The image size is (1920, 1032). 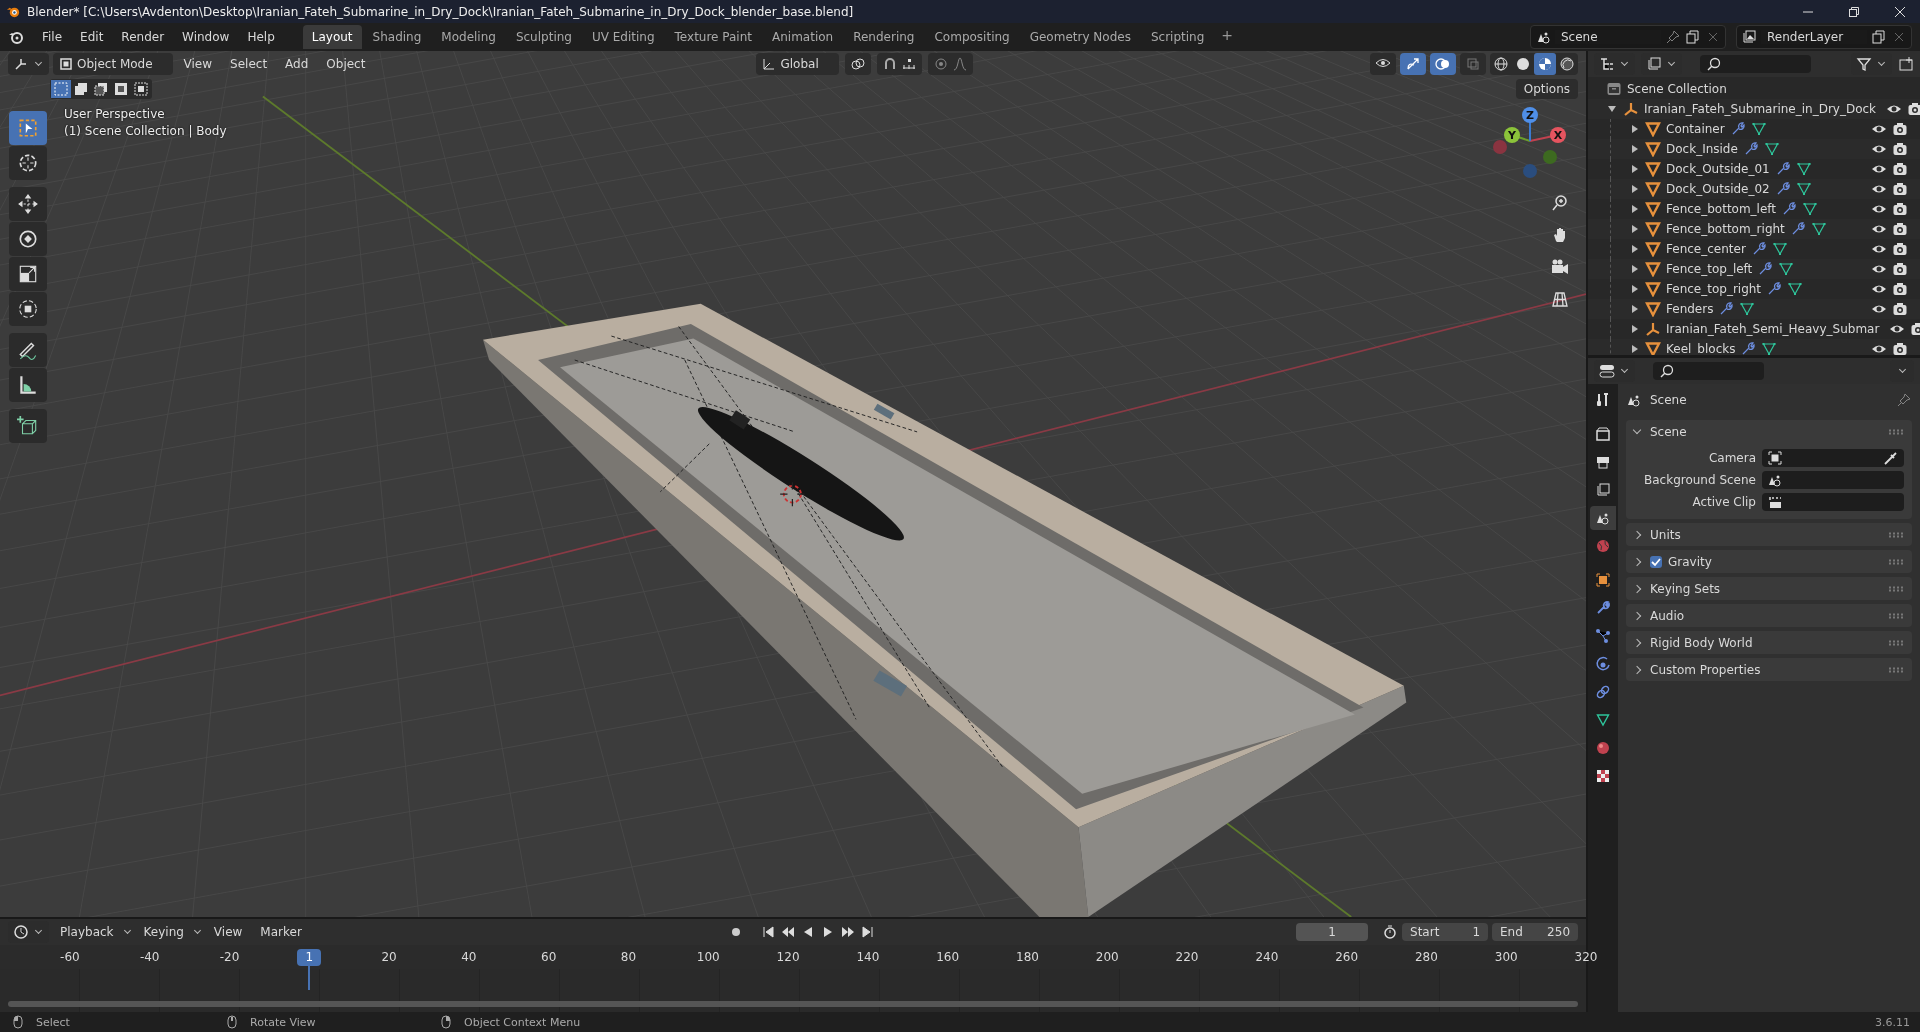 I want to click on jump-start-icon, so click(x=768, y=932).